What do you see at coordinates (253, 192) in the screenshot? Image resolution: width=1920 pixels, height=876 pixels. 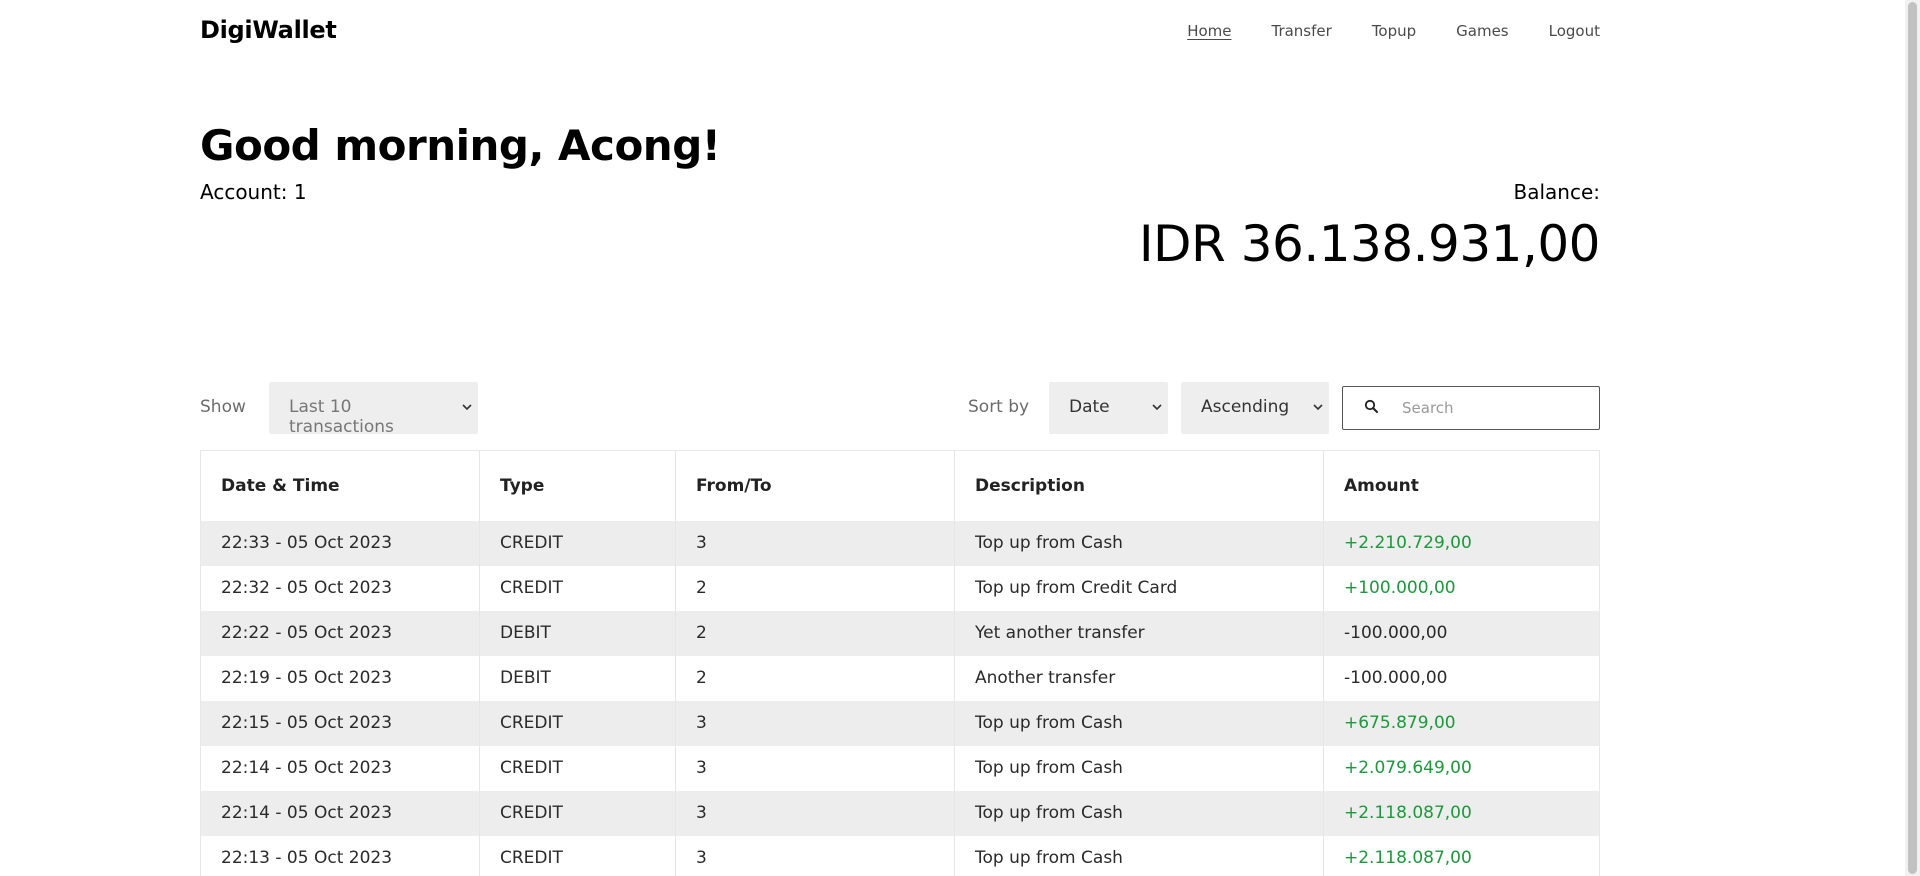 I see `account-number: Account: 1` at bounding box center [253, 192].